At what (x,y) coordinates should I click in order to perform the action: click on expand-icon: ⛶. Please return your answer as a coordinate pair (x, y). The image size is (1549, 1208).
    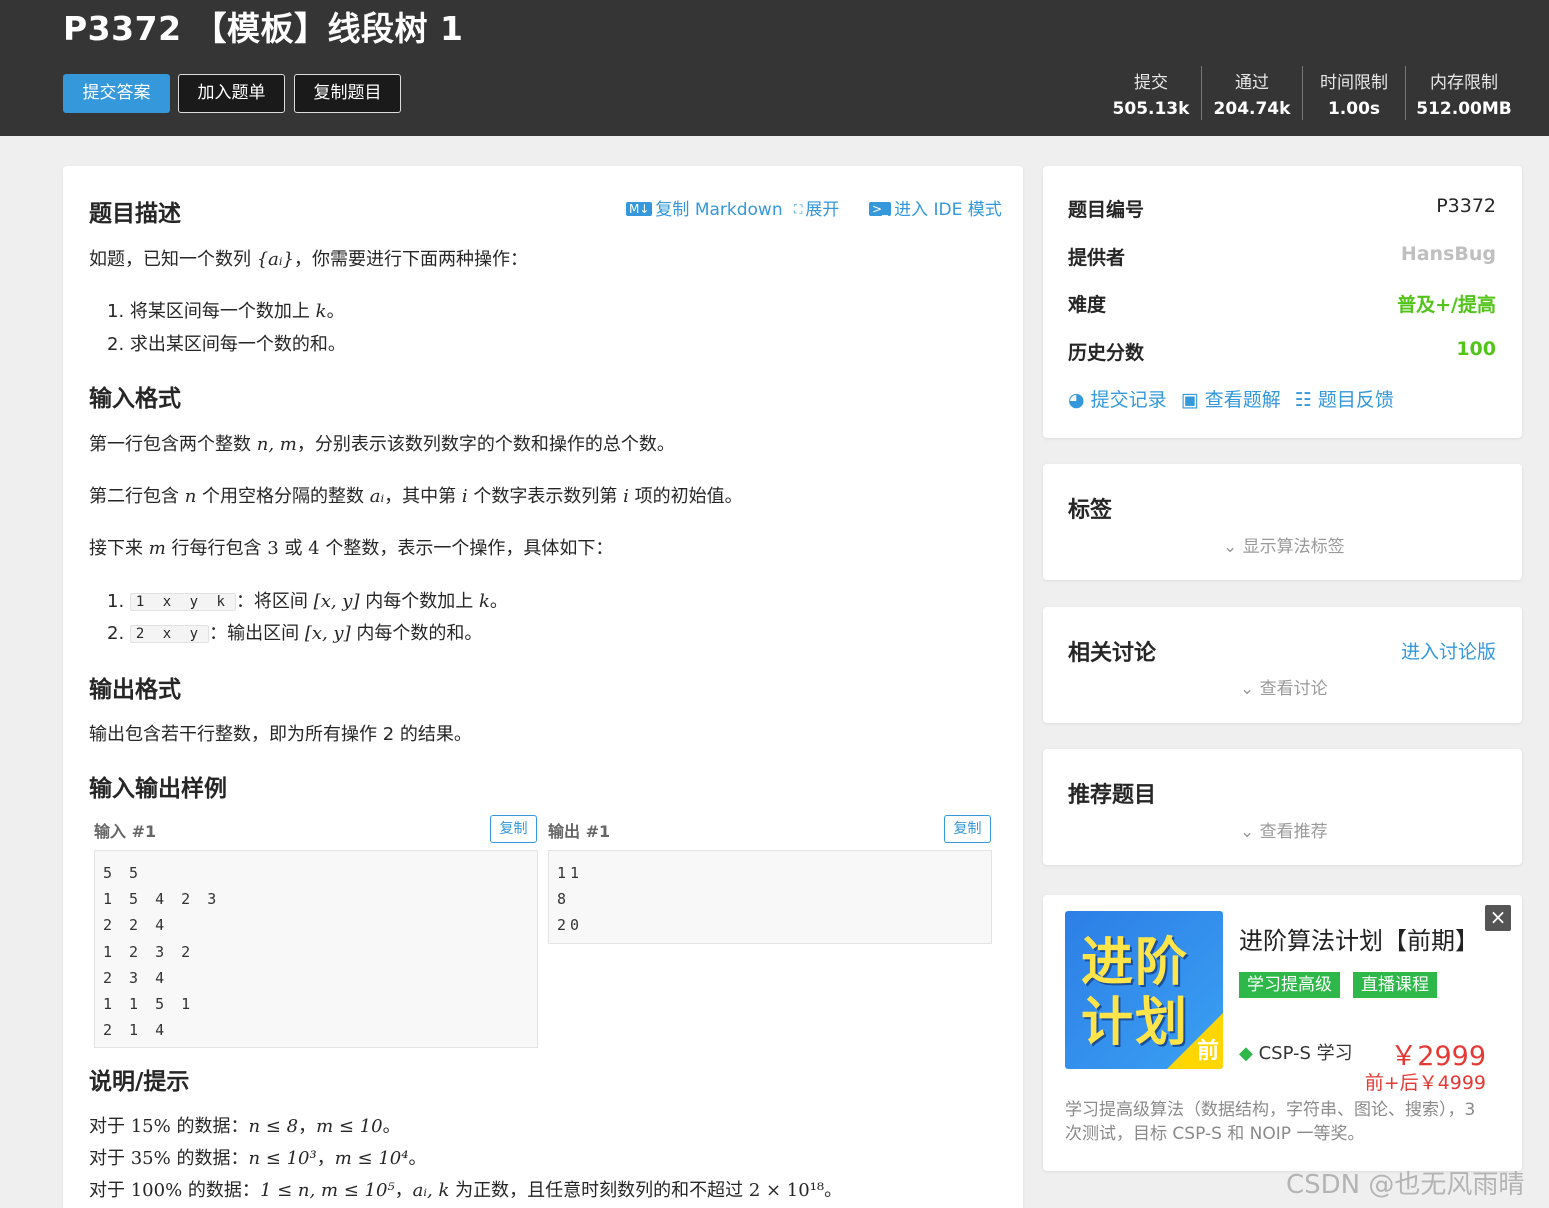
    Looking at the image, I should click on (798, 209).